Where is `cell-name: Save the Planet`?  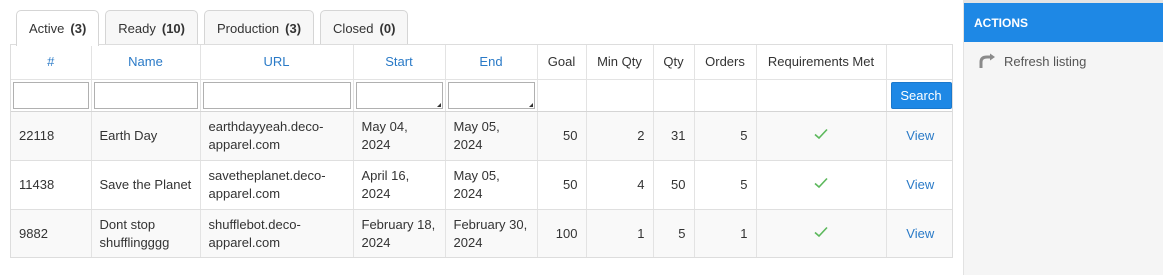 cell-name: Save the Planet is located at coordinates (146, 185).